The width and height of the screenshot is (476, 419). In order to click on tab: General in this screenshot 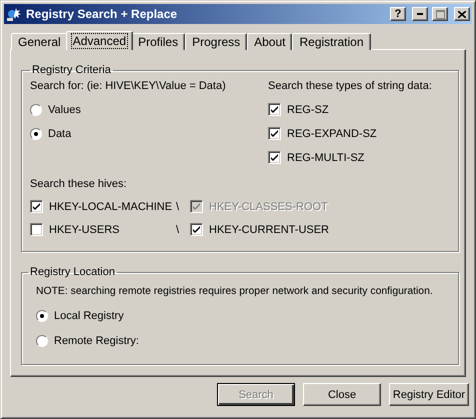, I will do `click(39, 41)`.